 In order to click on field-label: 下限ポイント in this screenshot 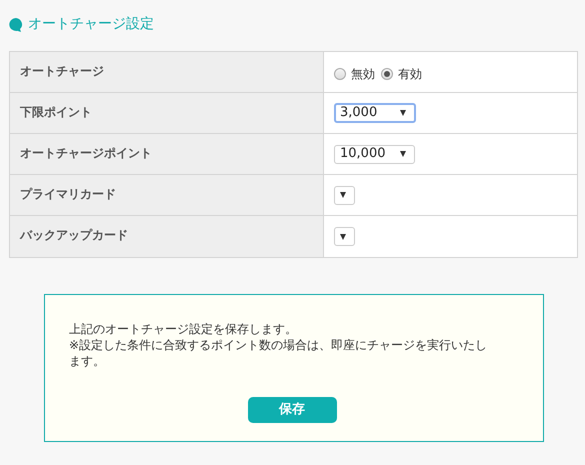, I will do `click(56, 112)`.